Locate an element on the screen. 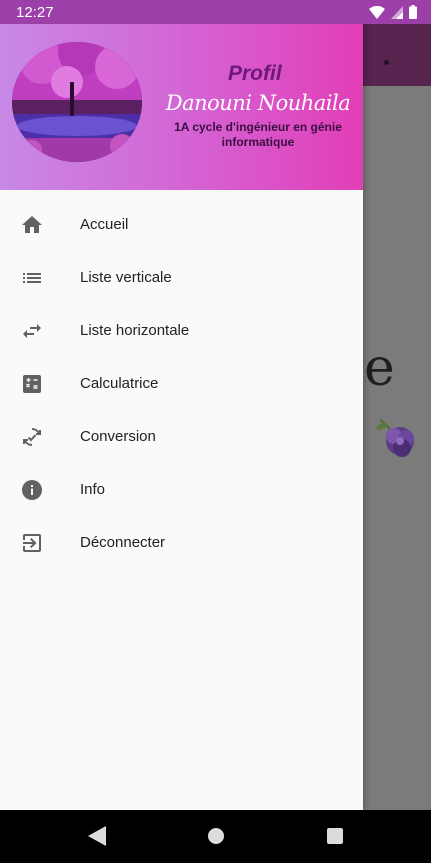  overflow-dot is located at coordinates (386, 62).